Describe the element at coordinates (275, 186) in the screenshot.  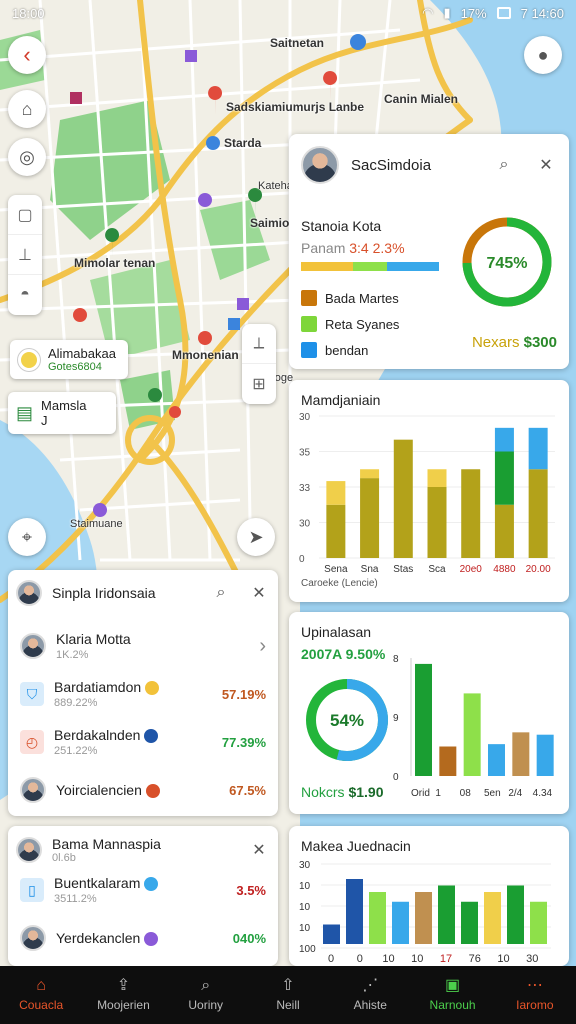
I see `map-label: Kateha` at that location.